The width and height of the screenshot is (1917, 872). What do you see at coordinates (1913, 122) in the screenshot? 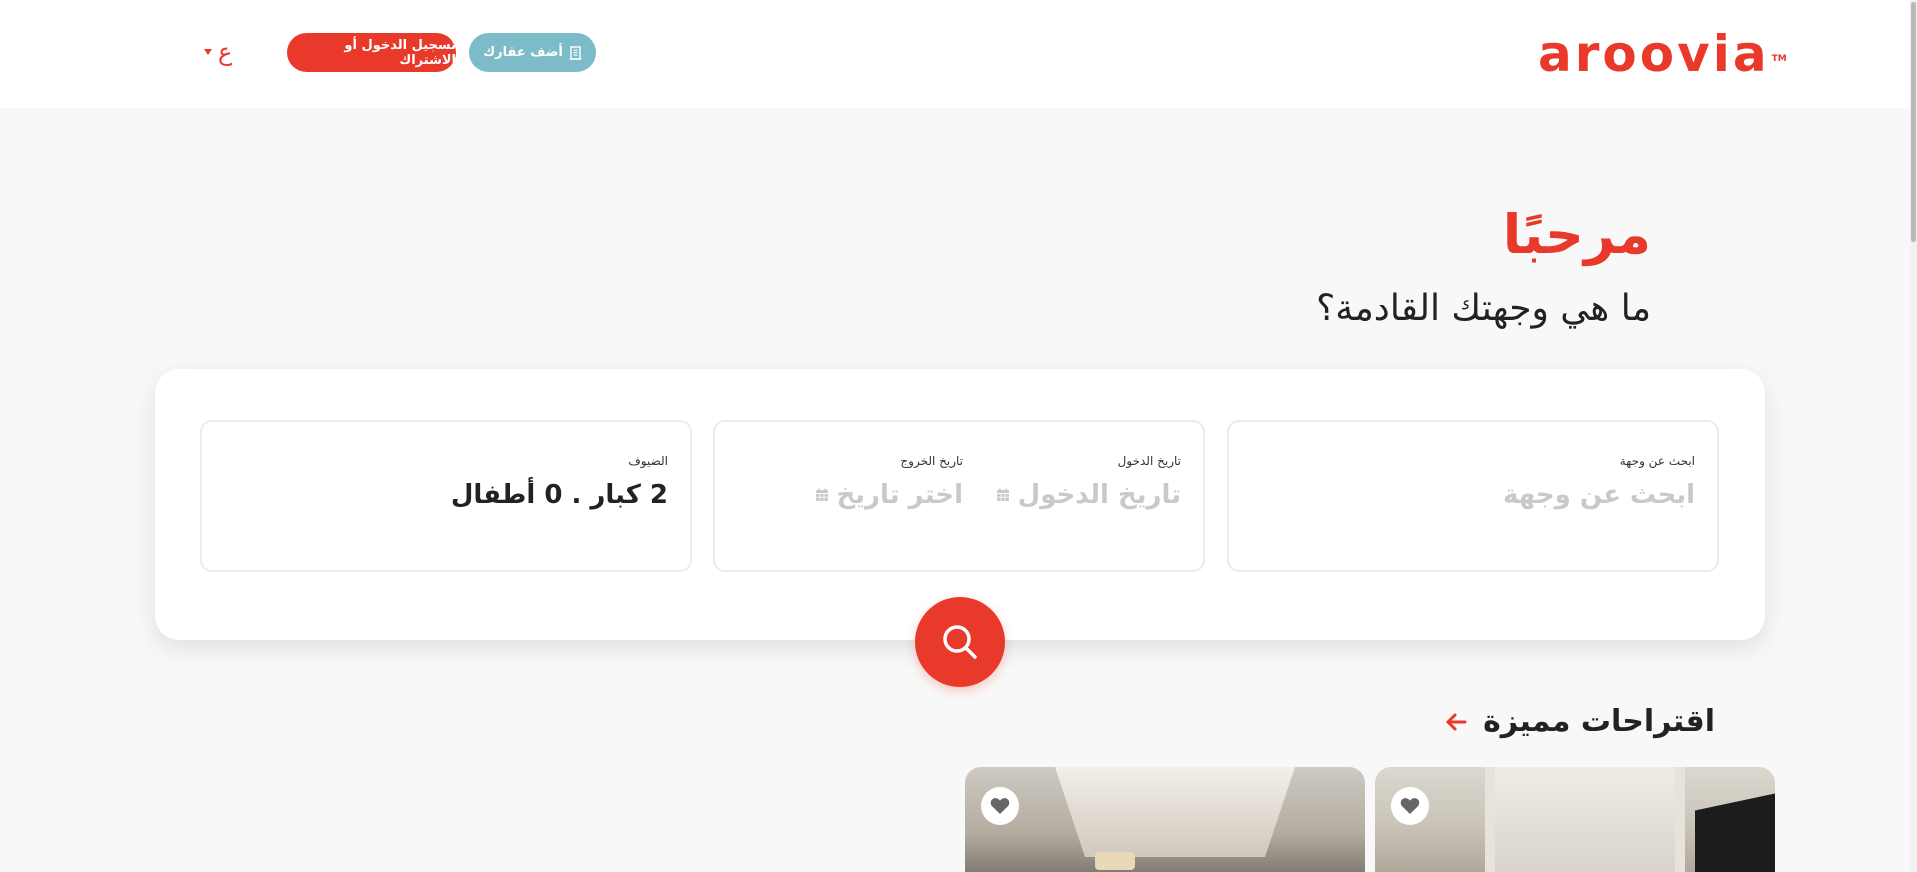
I see `scrollbar-thumb` at bounding box center [1913, 122].